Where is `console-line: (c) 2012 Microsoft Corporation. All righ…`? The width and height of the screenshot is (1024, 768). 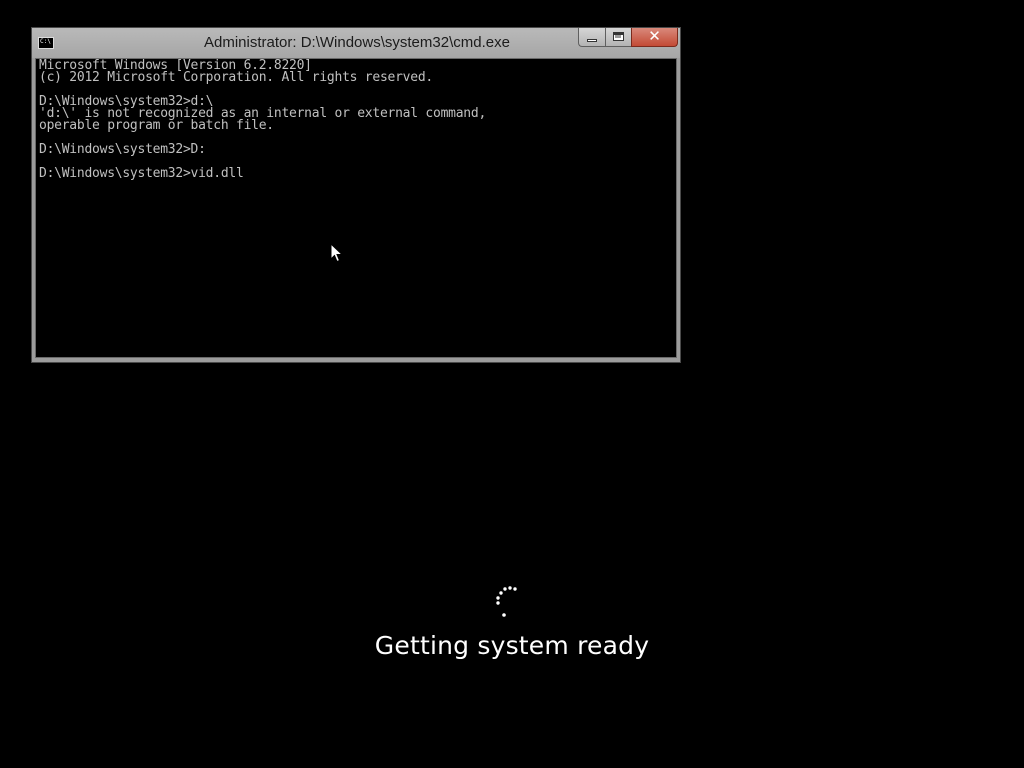
console-line: (c) 2012 Microsoft Corporation. All righ… is located at coordinates (236, 77).